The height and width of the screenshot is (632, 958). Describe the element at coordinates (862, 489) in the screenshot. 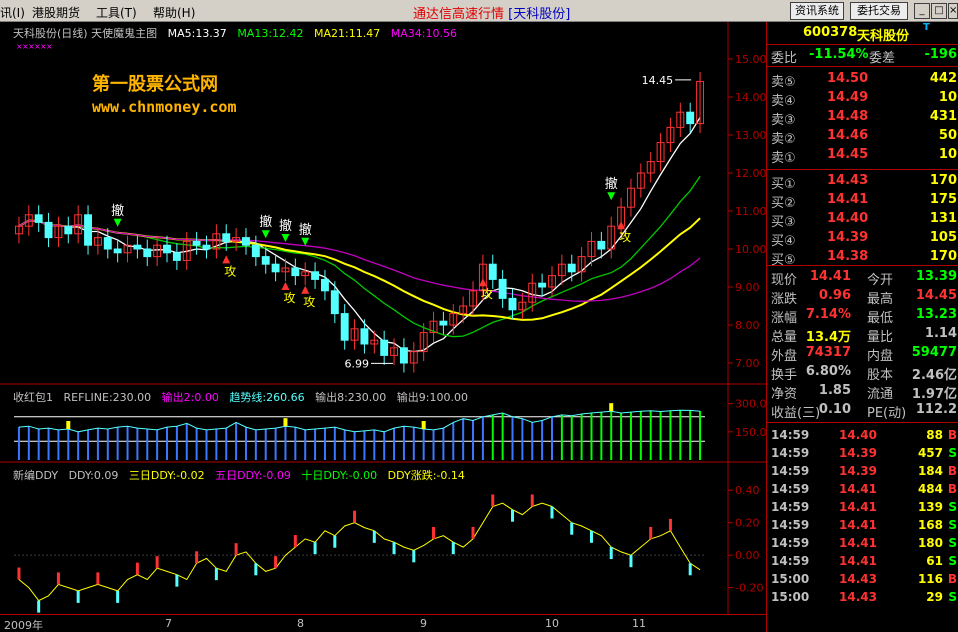

I see `tick-row: 14:59 14.41 484 B` at that location.